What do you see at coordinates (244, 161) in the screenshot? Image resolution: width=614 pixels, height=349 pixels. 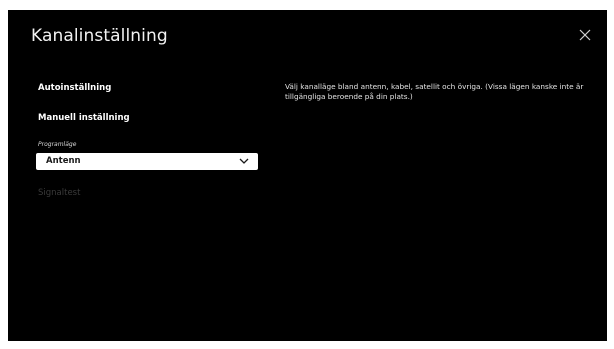 I see `chevron-down-icon` at bounding box center [244, 161].